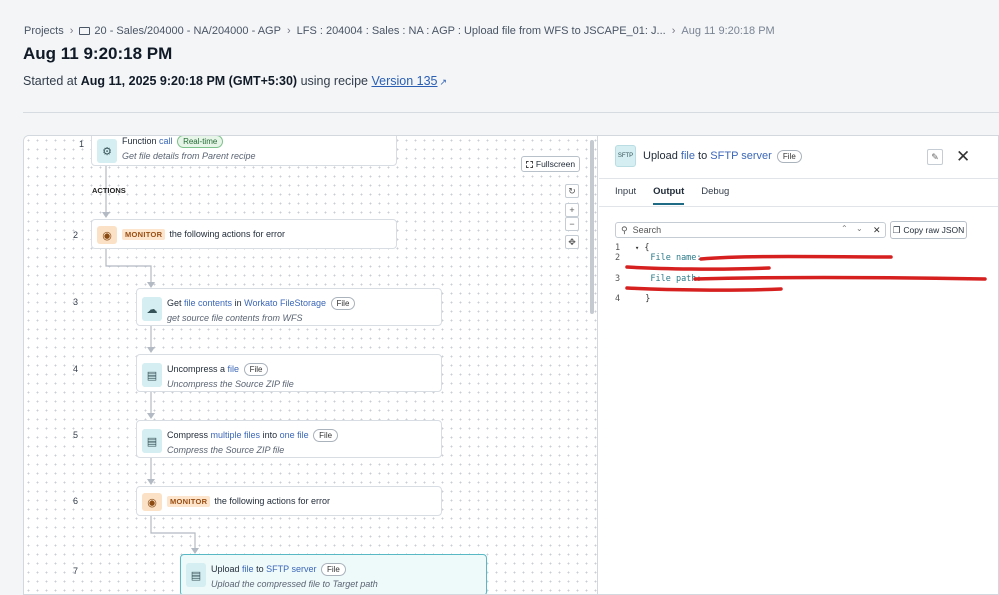 Image resolution: width=999 pixels, height=595 pixels. Describe the element at coordinates (85, 31) in the screenshot. I see `folder-icon` at that location.